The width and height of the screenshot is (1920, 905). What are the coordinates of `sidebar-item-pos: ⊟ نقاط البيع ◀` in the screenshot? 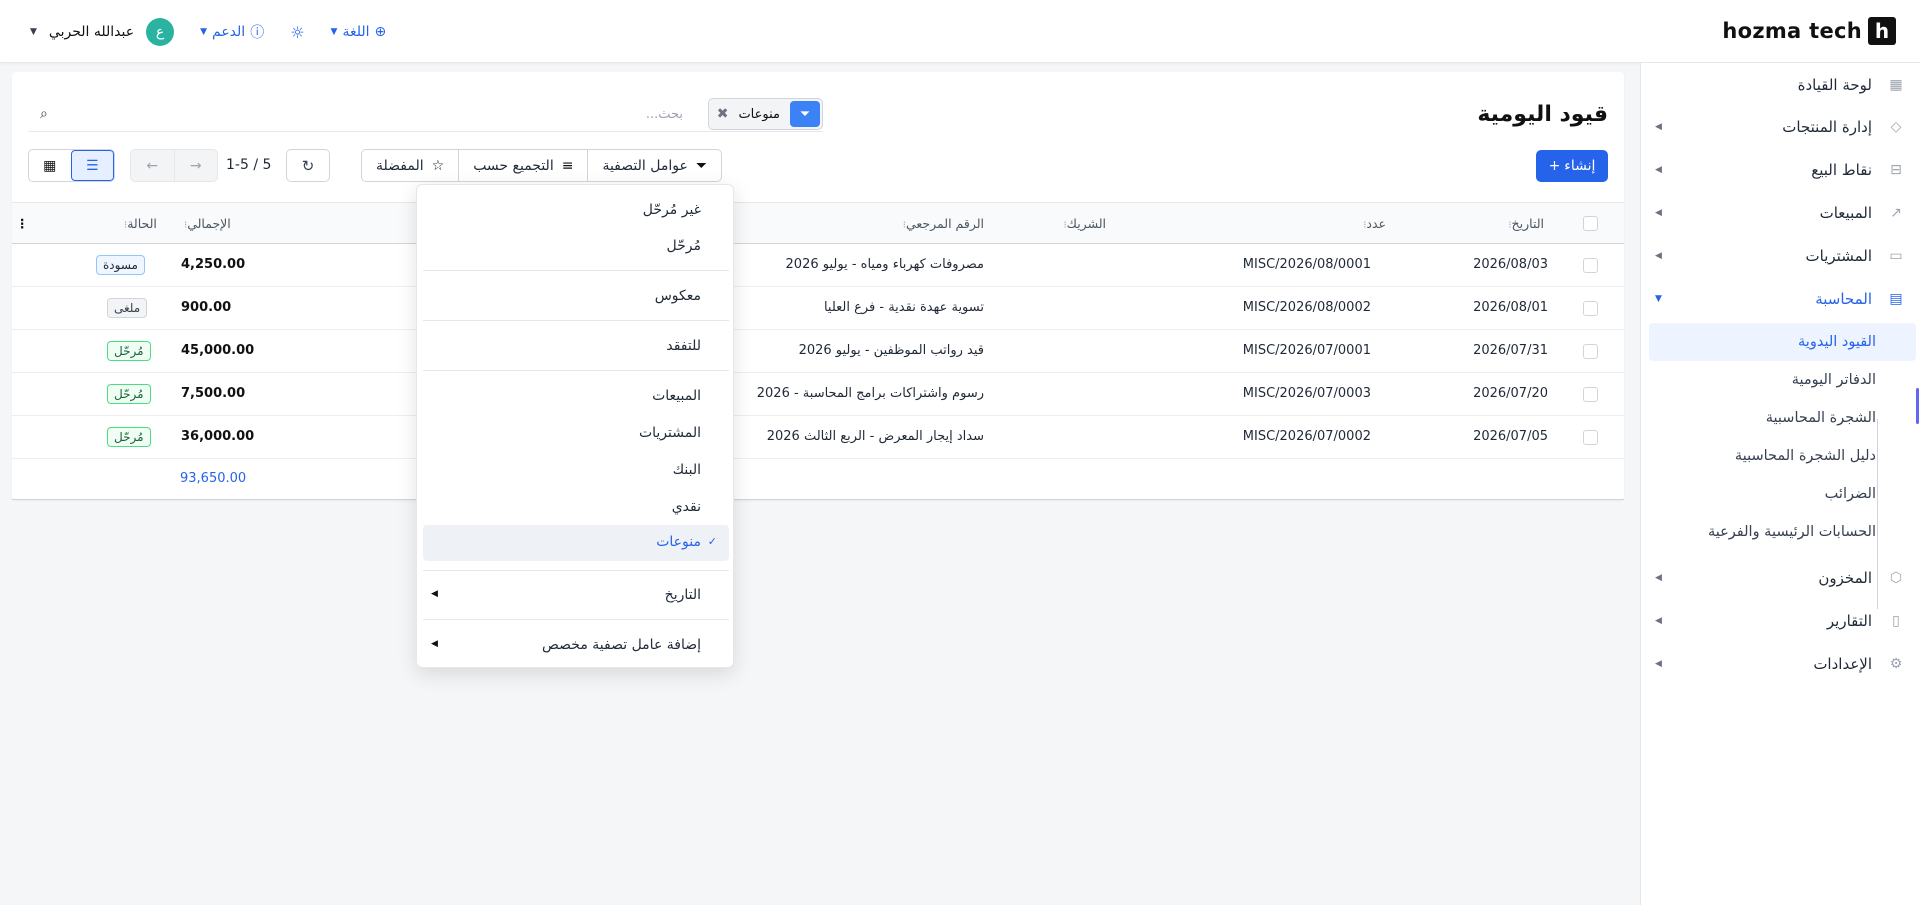 It's located at (1780, 170).